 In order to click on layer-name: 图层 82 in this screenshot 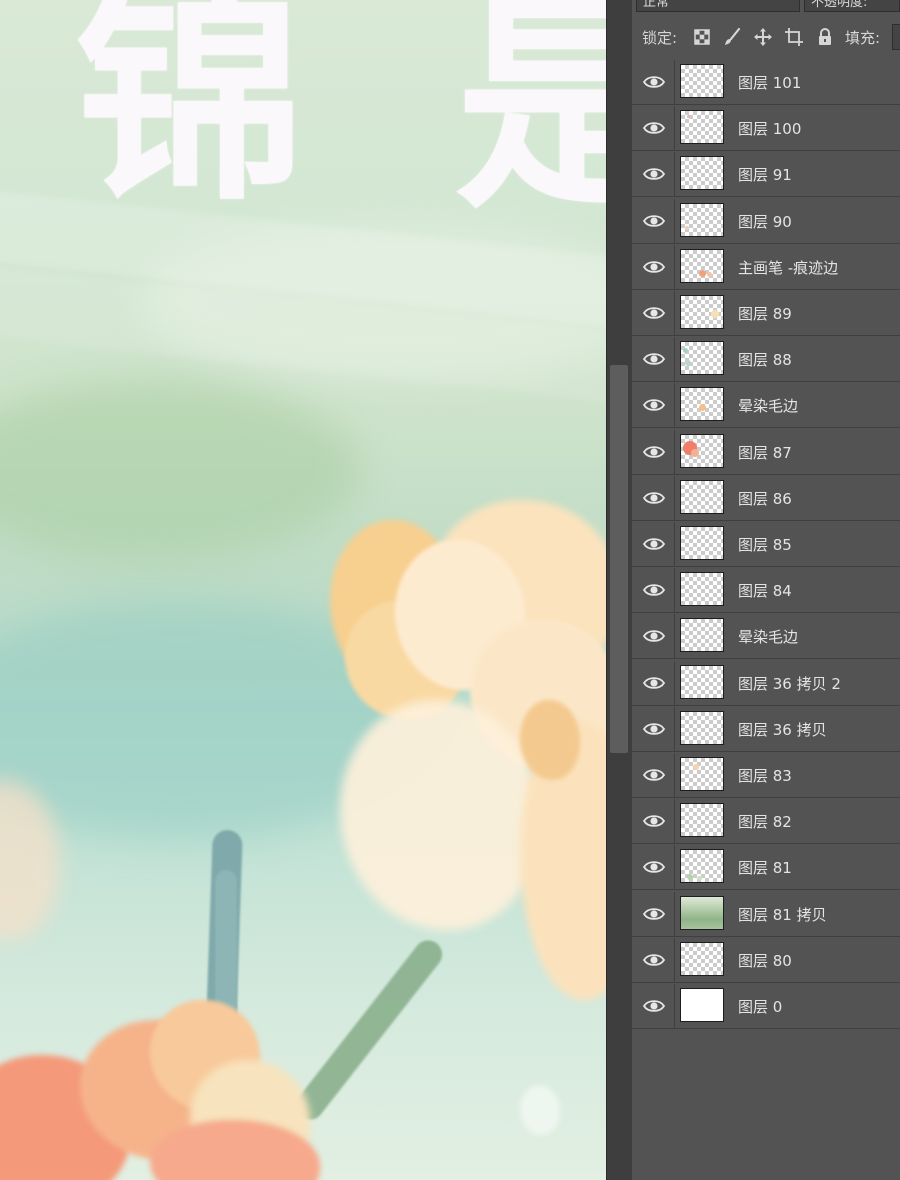, I will do `click(765, 821)`.